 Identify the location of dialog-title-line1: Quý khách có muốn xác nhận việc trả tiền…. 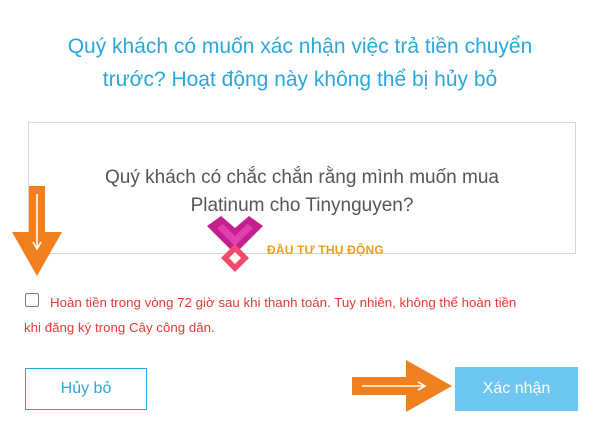
(300, 46).